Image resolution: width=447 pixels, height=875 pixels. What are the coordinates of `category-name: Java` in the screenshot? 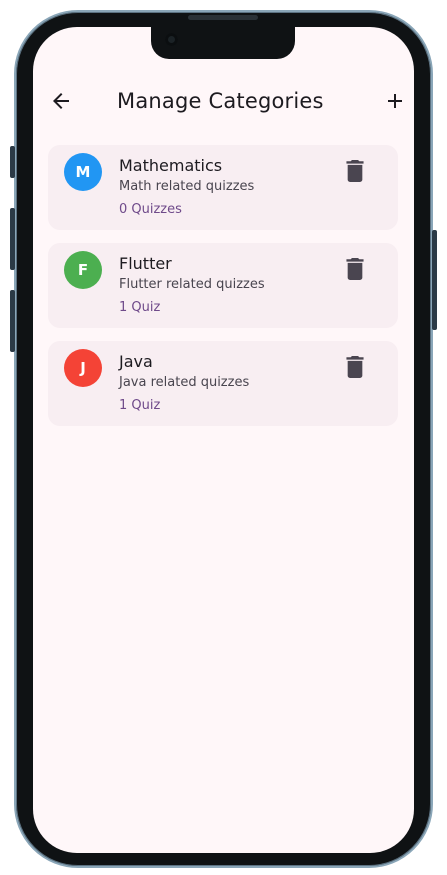 It's located at (136, 361).